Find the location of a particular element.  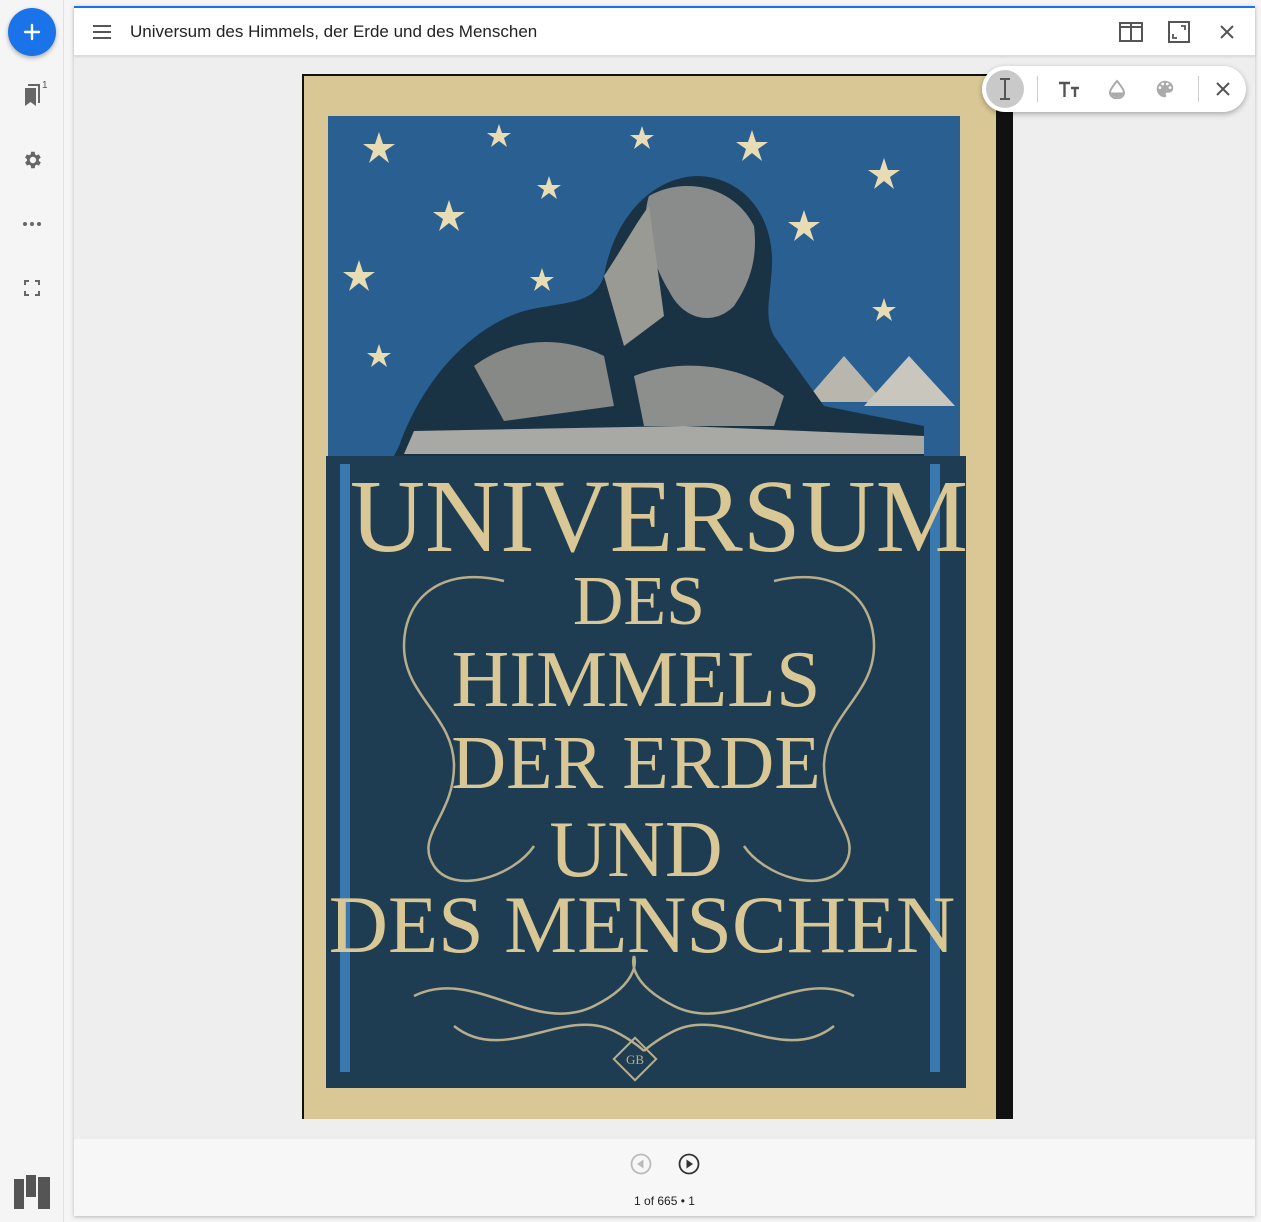

hamburger-icon is located at coordinates (102, 32).